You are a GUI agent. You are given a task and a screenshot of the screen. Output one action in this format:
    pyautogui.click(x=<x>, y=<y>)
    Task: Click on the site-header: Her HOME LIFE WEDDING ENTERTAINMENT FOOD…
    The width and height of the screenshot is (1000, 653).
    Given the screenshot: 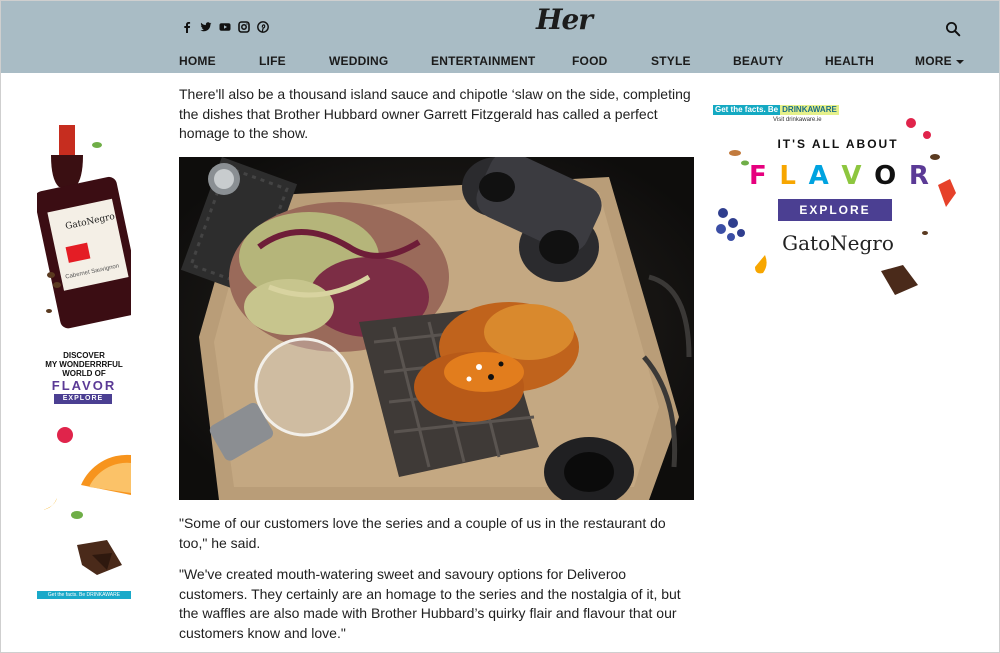 What is the action you would take?
    pyautogui.click(x=500, y=37)
    